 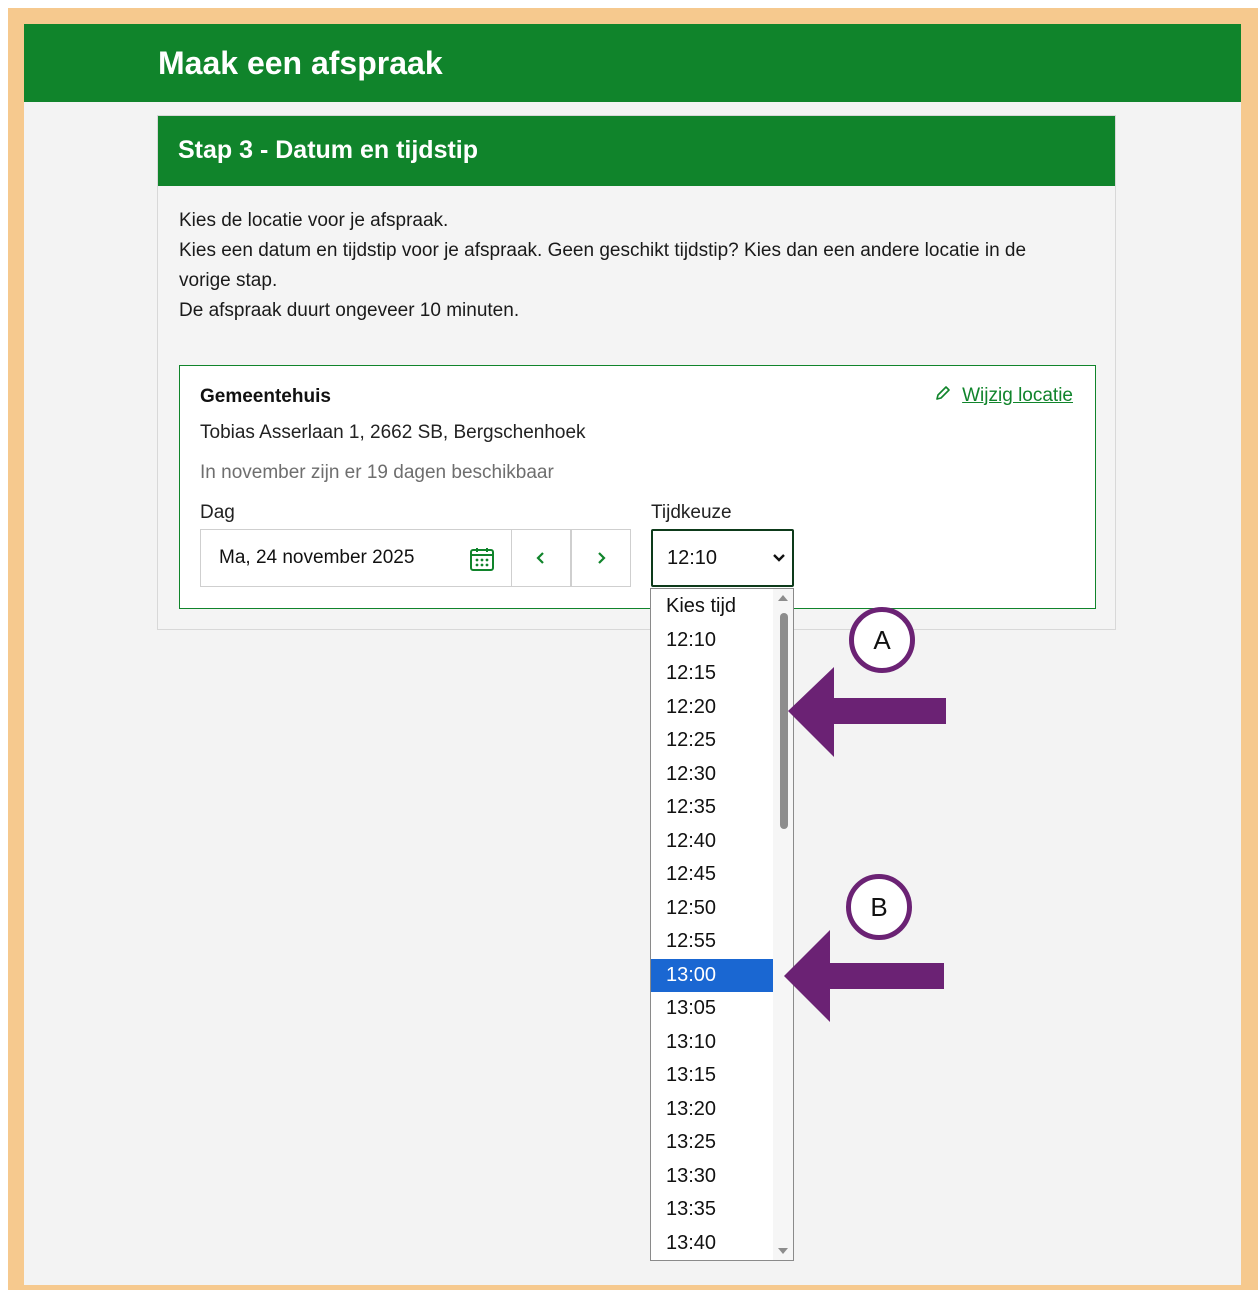 I want to click on time-option: Kies tijd, so click(x=712, y=606).